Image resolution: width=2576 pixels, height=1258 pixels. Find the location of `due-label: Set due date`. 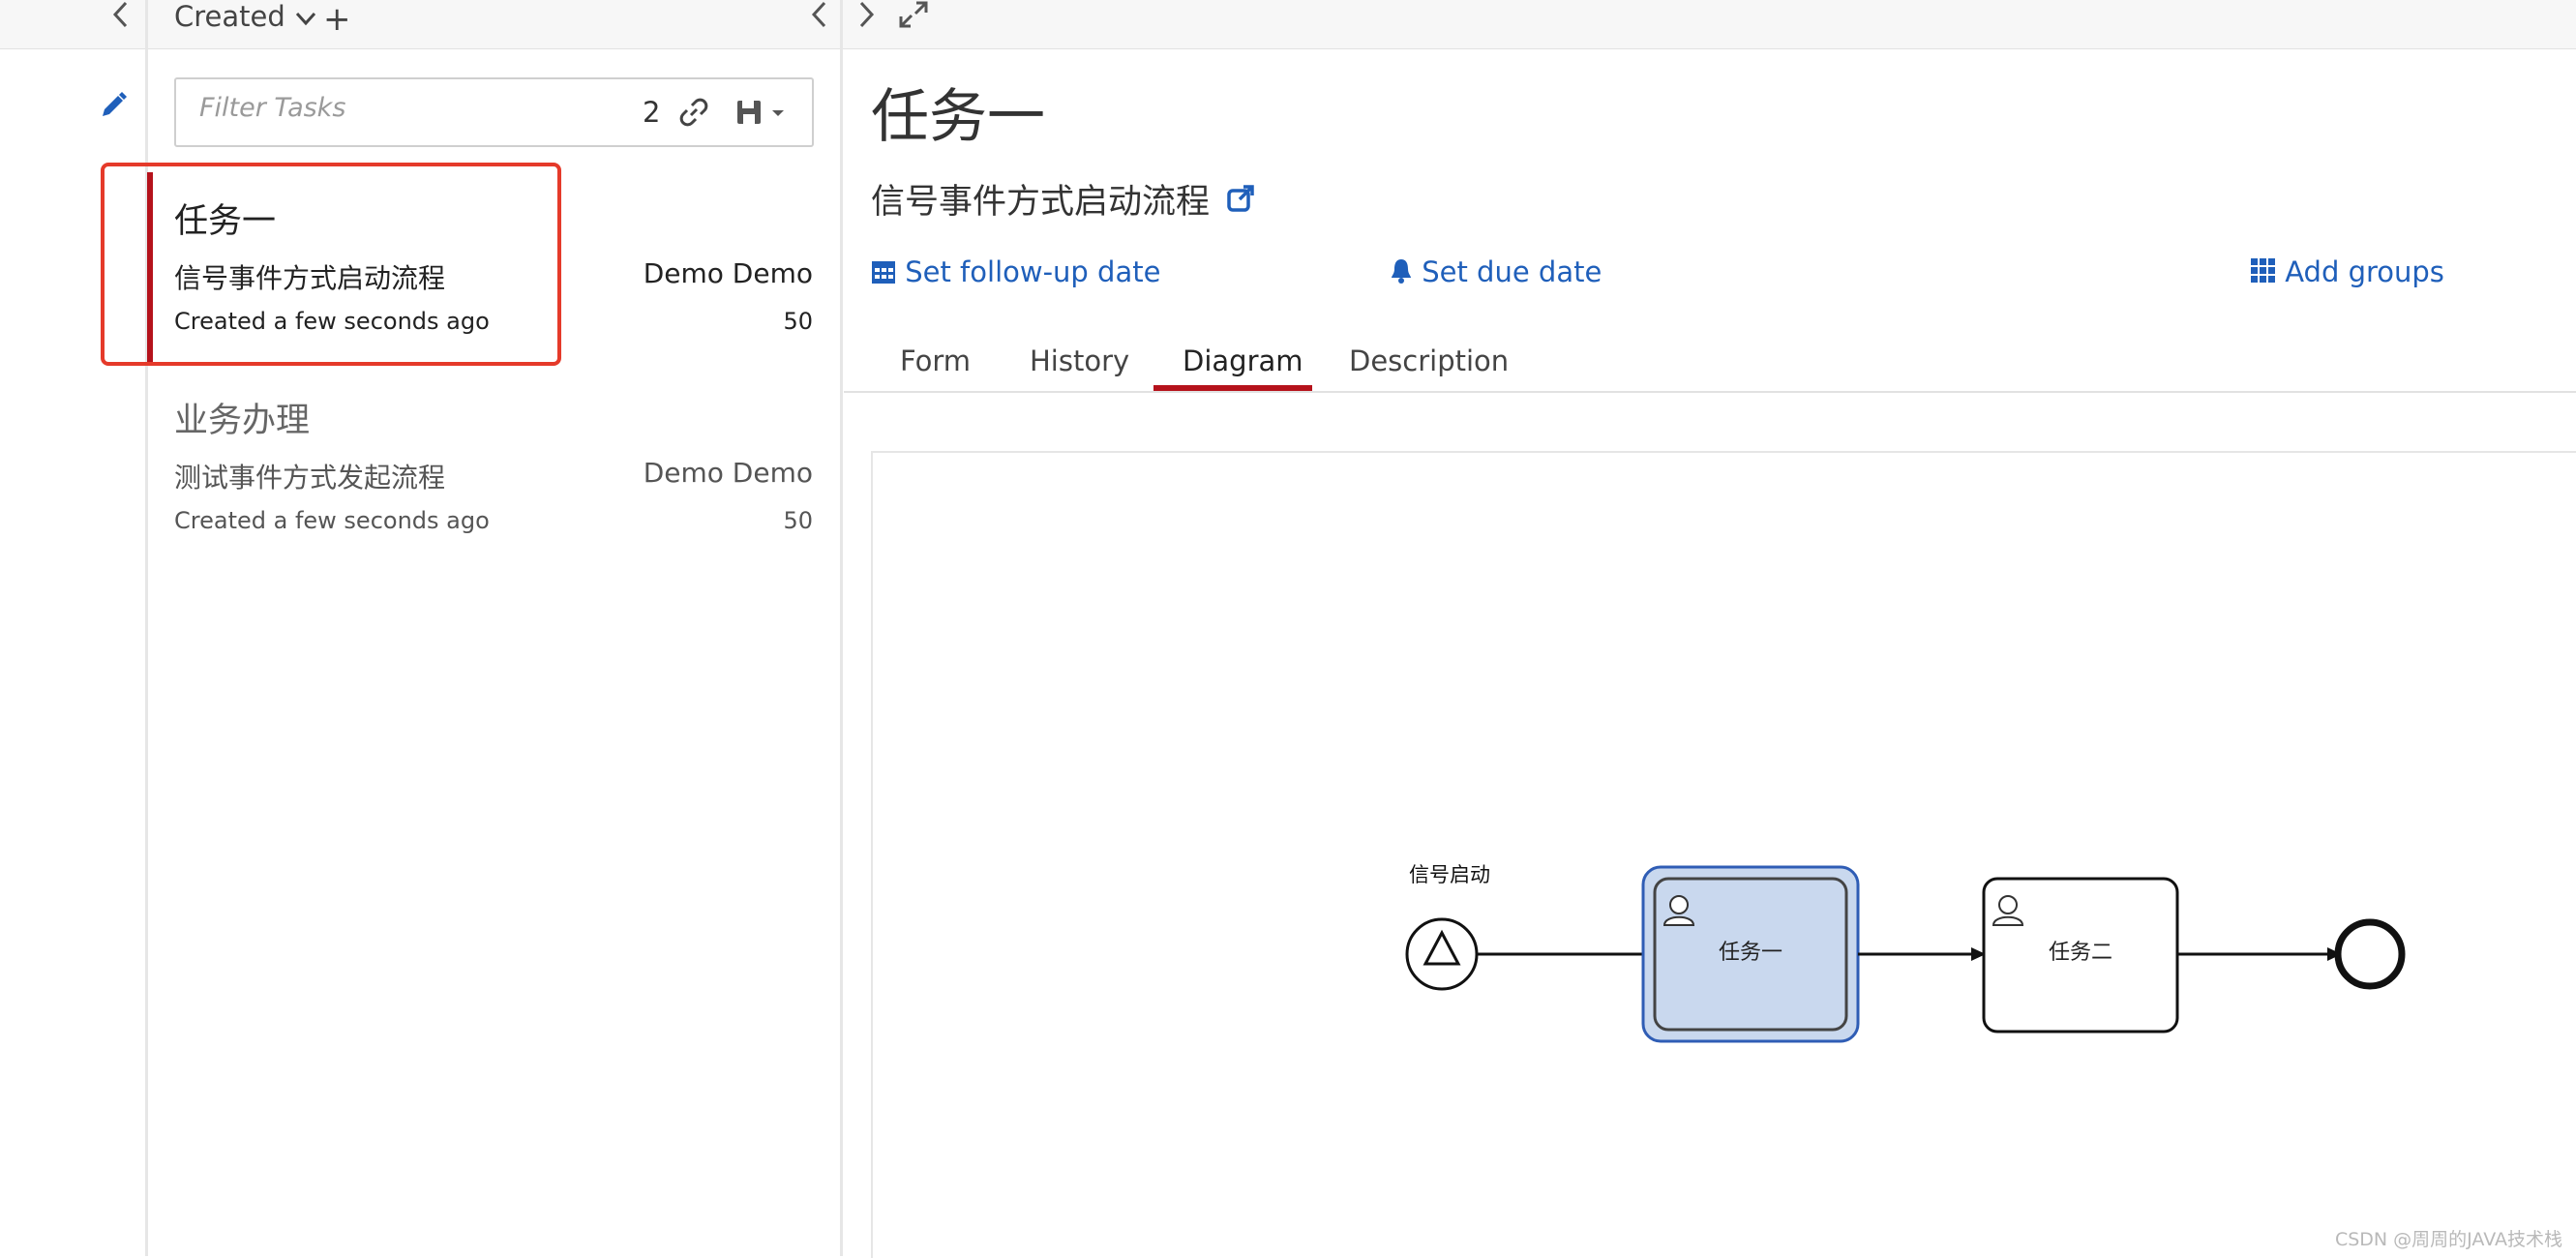

due-label: Set due date is located at coordinates (1512, 271).